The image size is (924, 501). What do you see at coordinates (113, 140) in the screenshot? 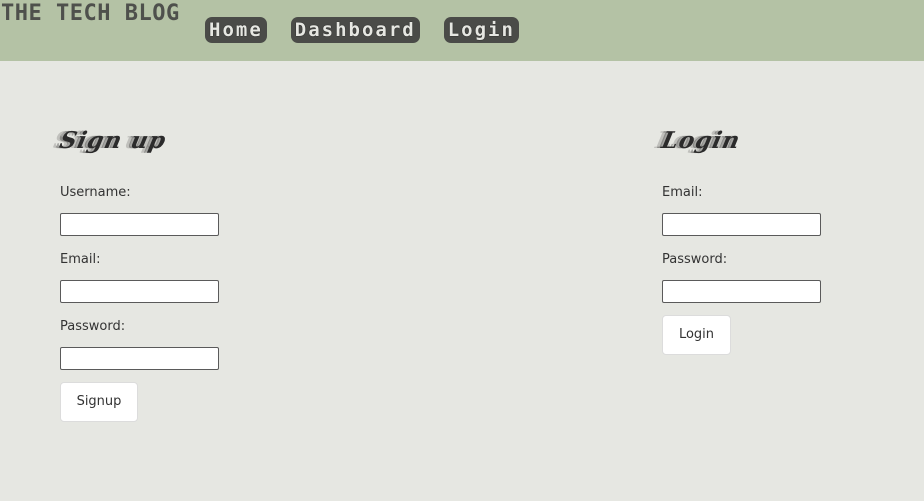
I see `signup-title: Sign up` at bounding box center [113, 140].